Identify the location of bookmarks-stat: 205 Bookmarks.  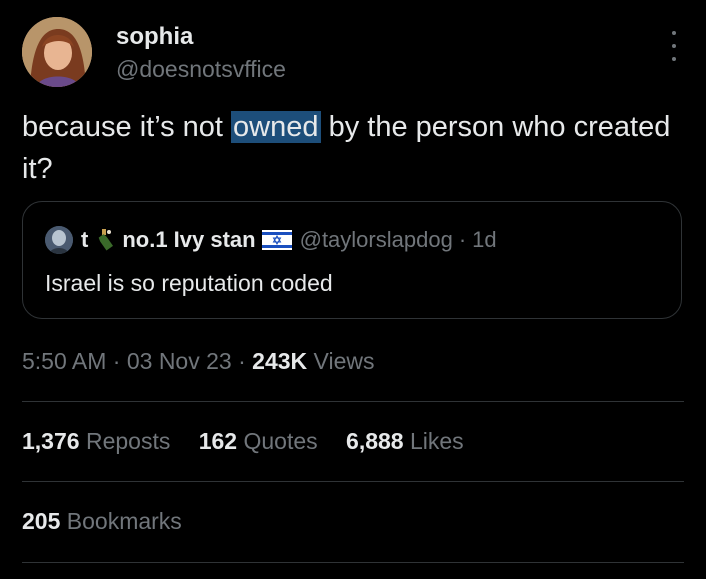
(102, 521).